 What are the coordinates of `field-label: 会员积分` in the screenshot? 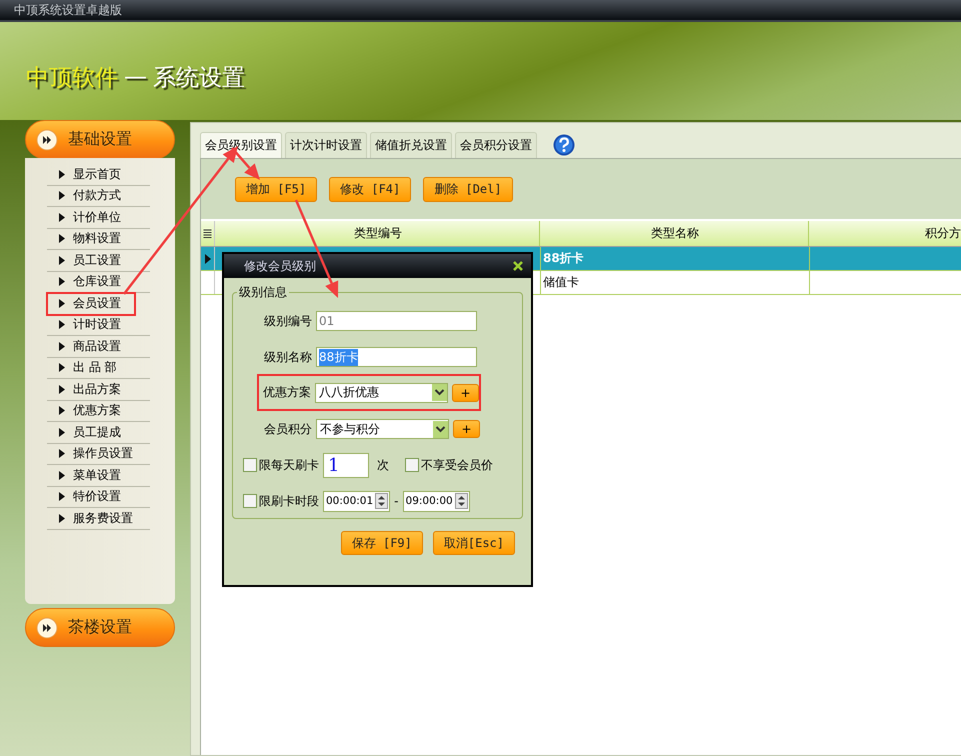 It's located at (287, 429).